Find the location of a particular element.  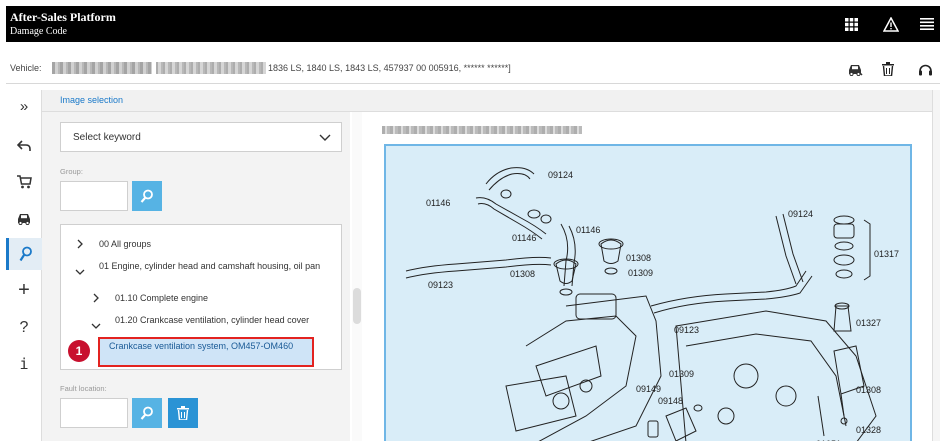

redacted-image-title is located at coordinates (482, 130).